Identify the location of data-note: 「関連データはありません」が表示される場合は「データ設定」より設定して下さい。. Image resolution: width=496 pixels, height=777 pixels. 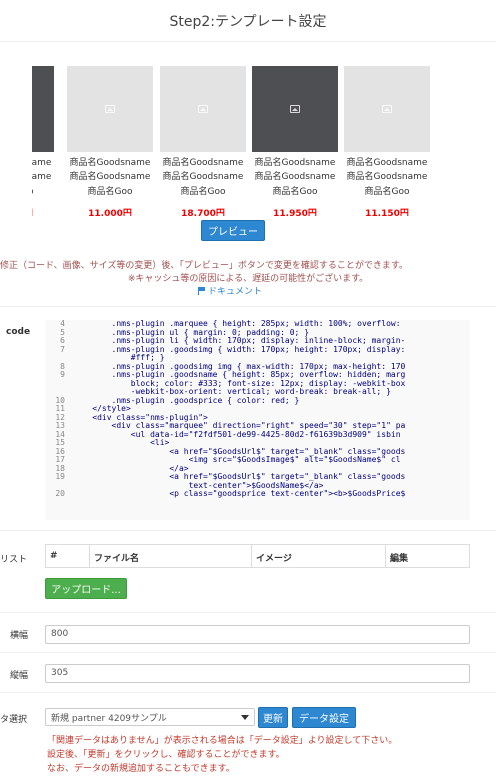
(222, 741).